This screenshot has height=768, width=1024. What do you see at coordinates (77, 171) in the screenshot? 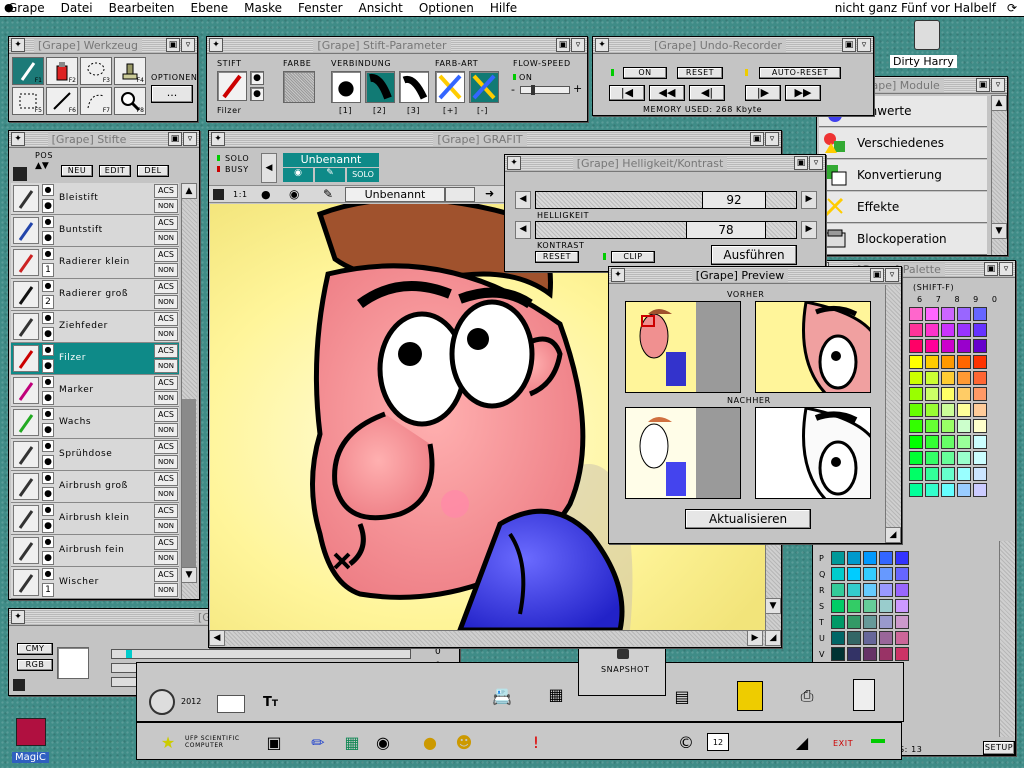
I see `neu-button: NEU` at bounding box center [77, 171].